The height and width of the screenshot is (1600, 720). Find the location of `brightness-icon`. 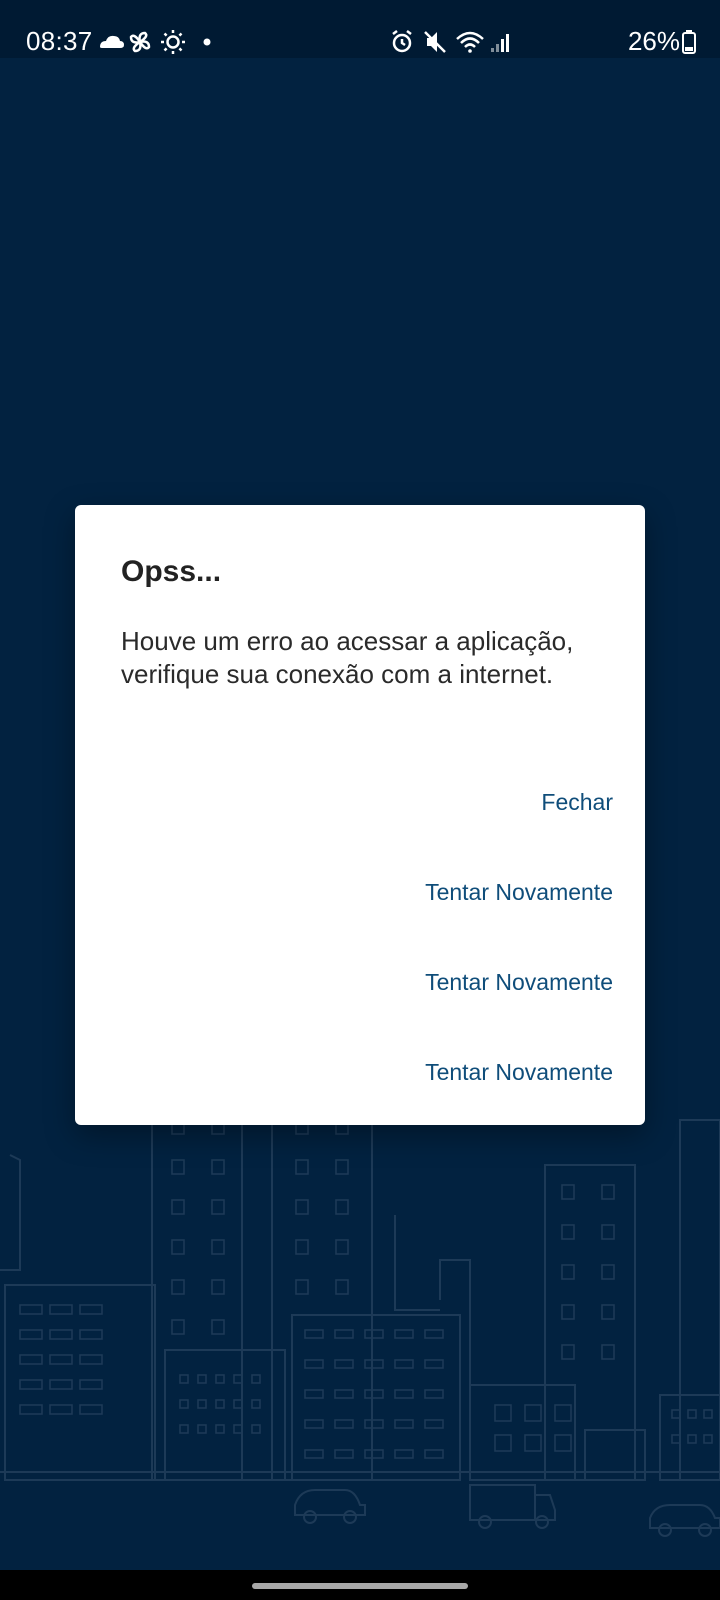

brightness-icon is located at coordinates (173, 42).